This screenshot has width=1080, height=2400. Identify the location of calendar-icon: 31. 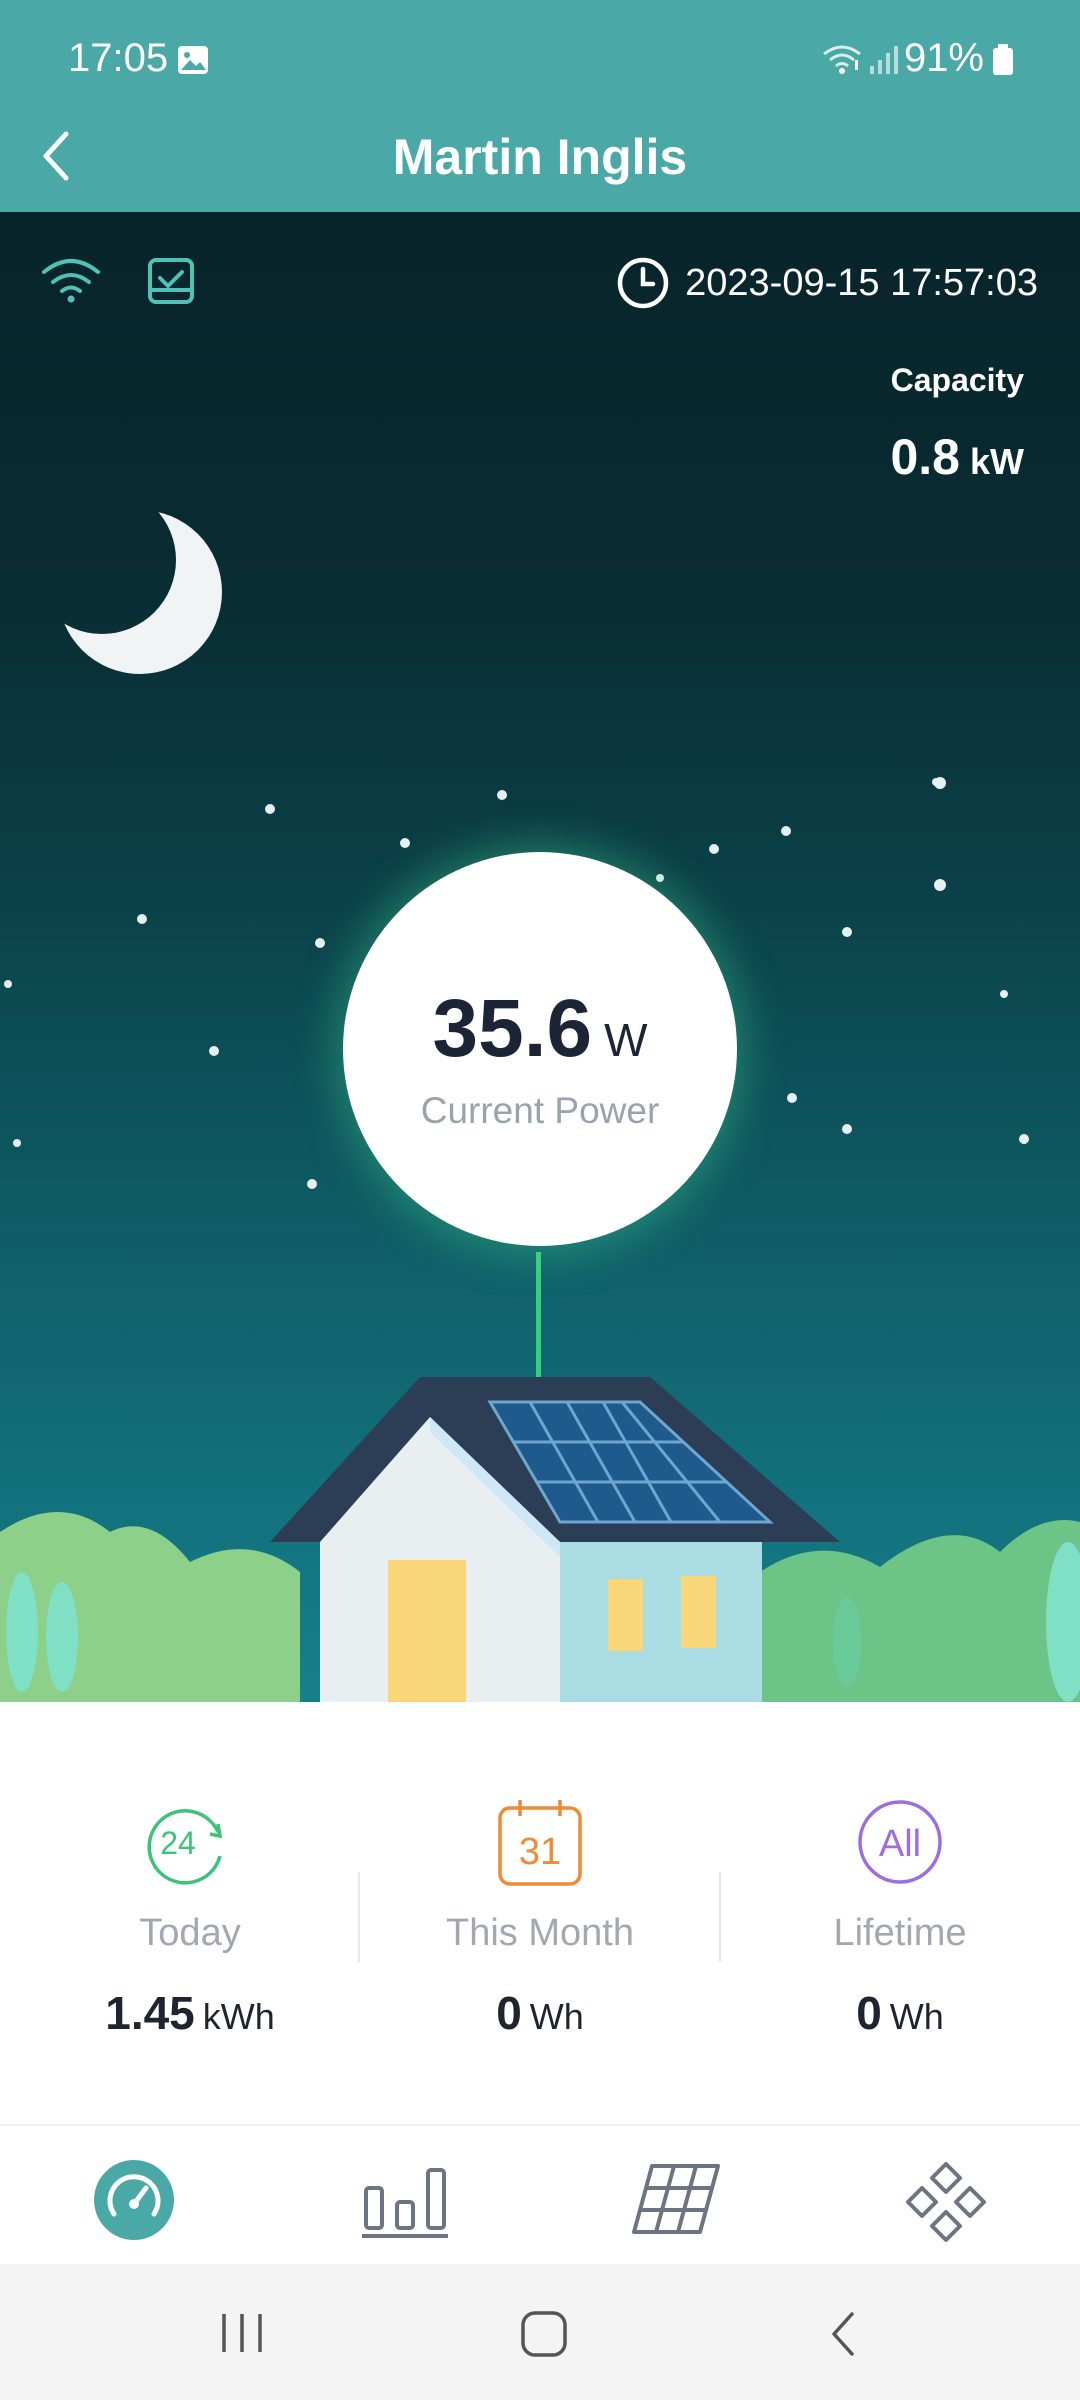
(540, 1843).